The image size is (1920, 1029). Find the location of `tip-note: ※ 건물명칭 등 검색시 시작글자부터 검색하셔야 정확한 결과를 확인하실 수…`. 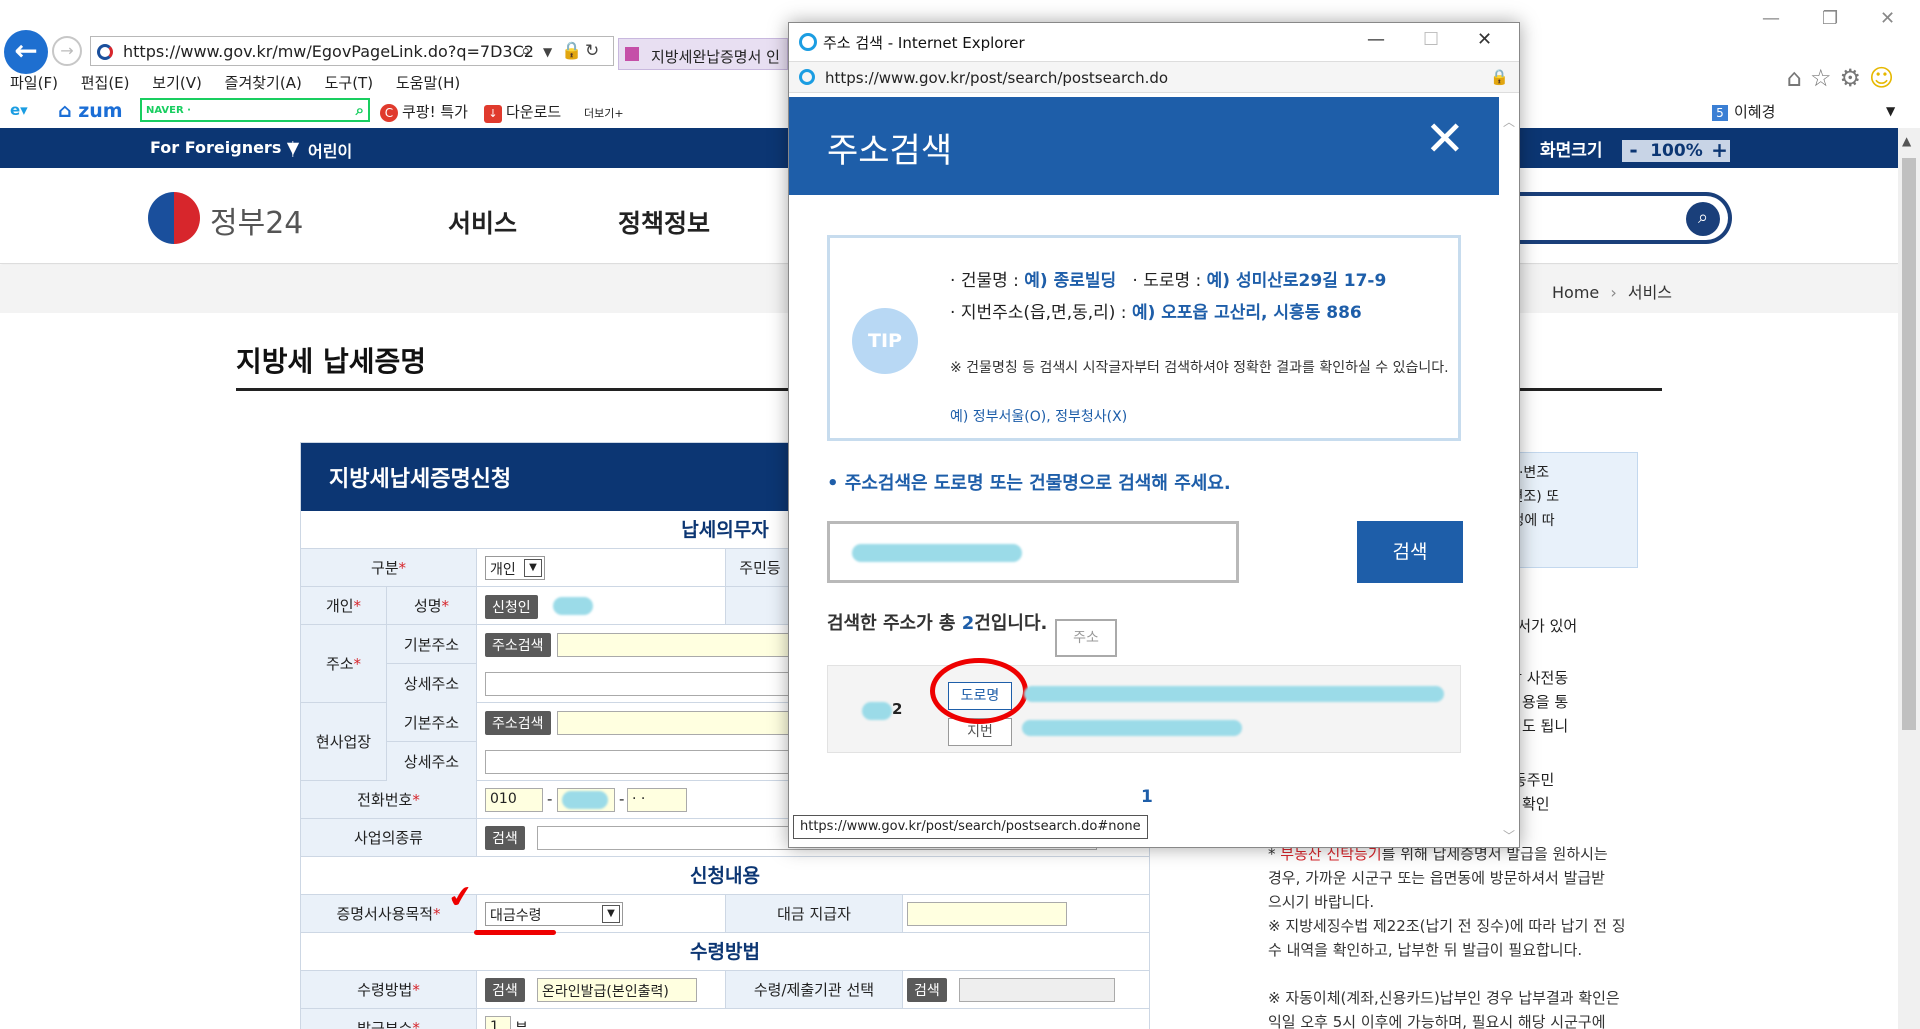

tip-note: ※ 건물명칭 등 검색시 시작글자부터 검색하셔야 정확한 결과를 확인하실 수… is located at coordinates (1199, 368).